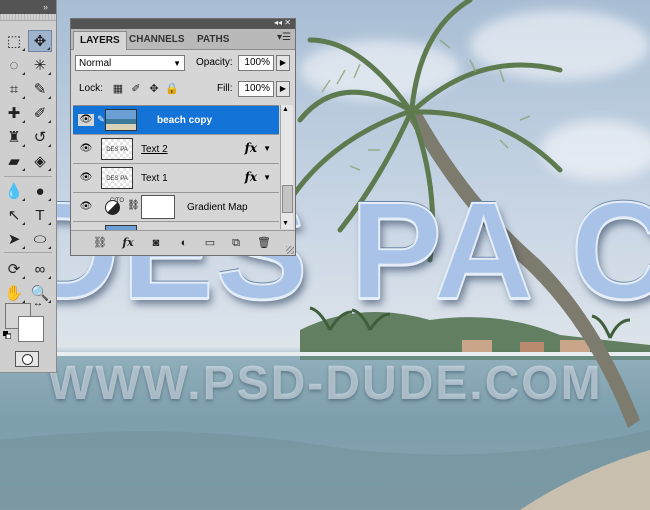 The width and height of the screenshot is (650, 510). I want to click on quick-mask-icon, so click(27, 359).